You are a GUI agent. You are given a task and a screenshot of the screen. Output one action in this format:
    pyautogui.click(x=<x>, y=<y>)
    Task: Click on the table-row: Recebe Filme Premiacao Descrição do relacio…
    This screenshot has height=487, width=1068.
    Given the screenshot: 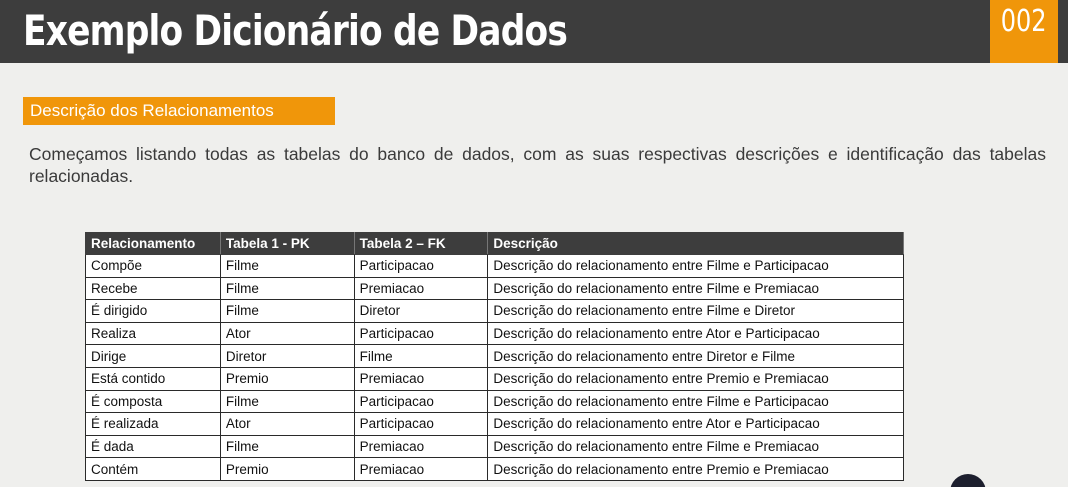 What is the action you would take?
    pyautogui.click(x=494, y=288)
    